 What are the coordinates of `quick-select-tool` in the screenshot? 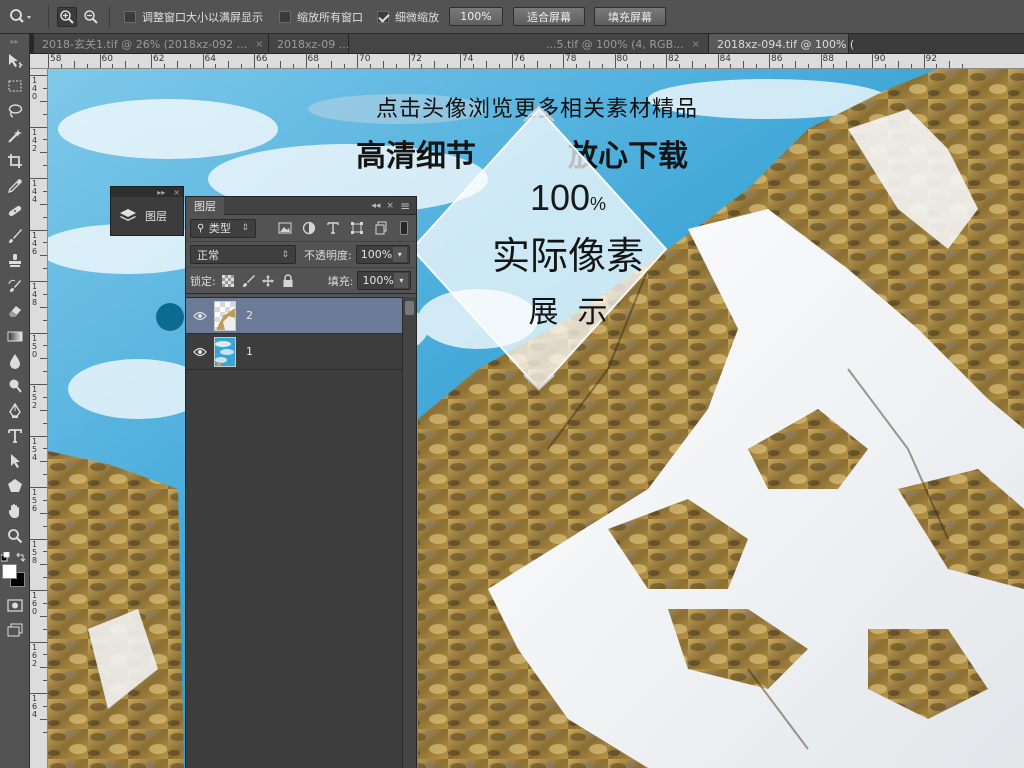 It's located at (15, 135).